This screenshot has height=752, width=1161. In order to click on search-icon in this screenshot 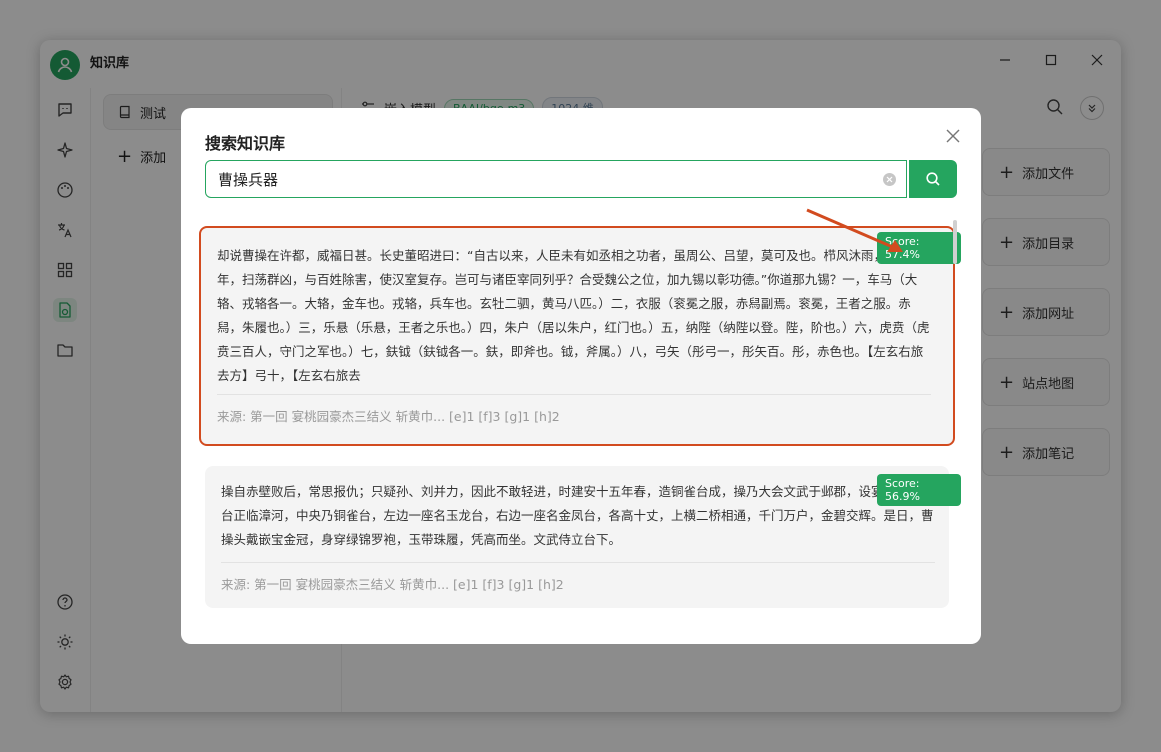, I will do `click(933, 179)`.